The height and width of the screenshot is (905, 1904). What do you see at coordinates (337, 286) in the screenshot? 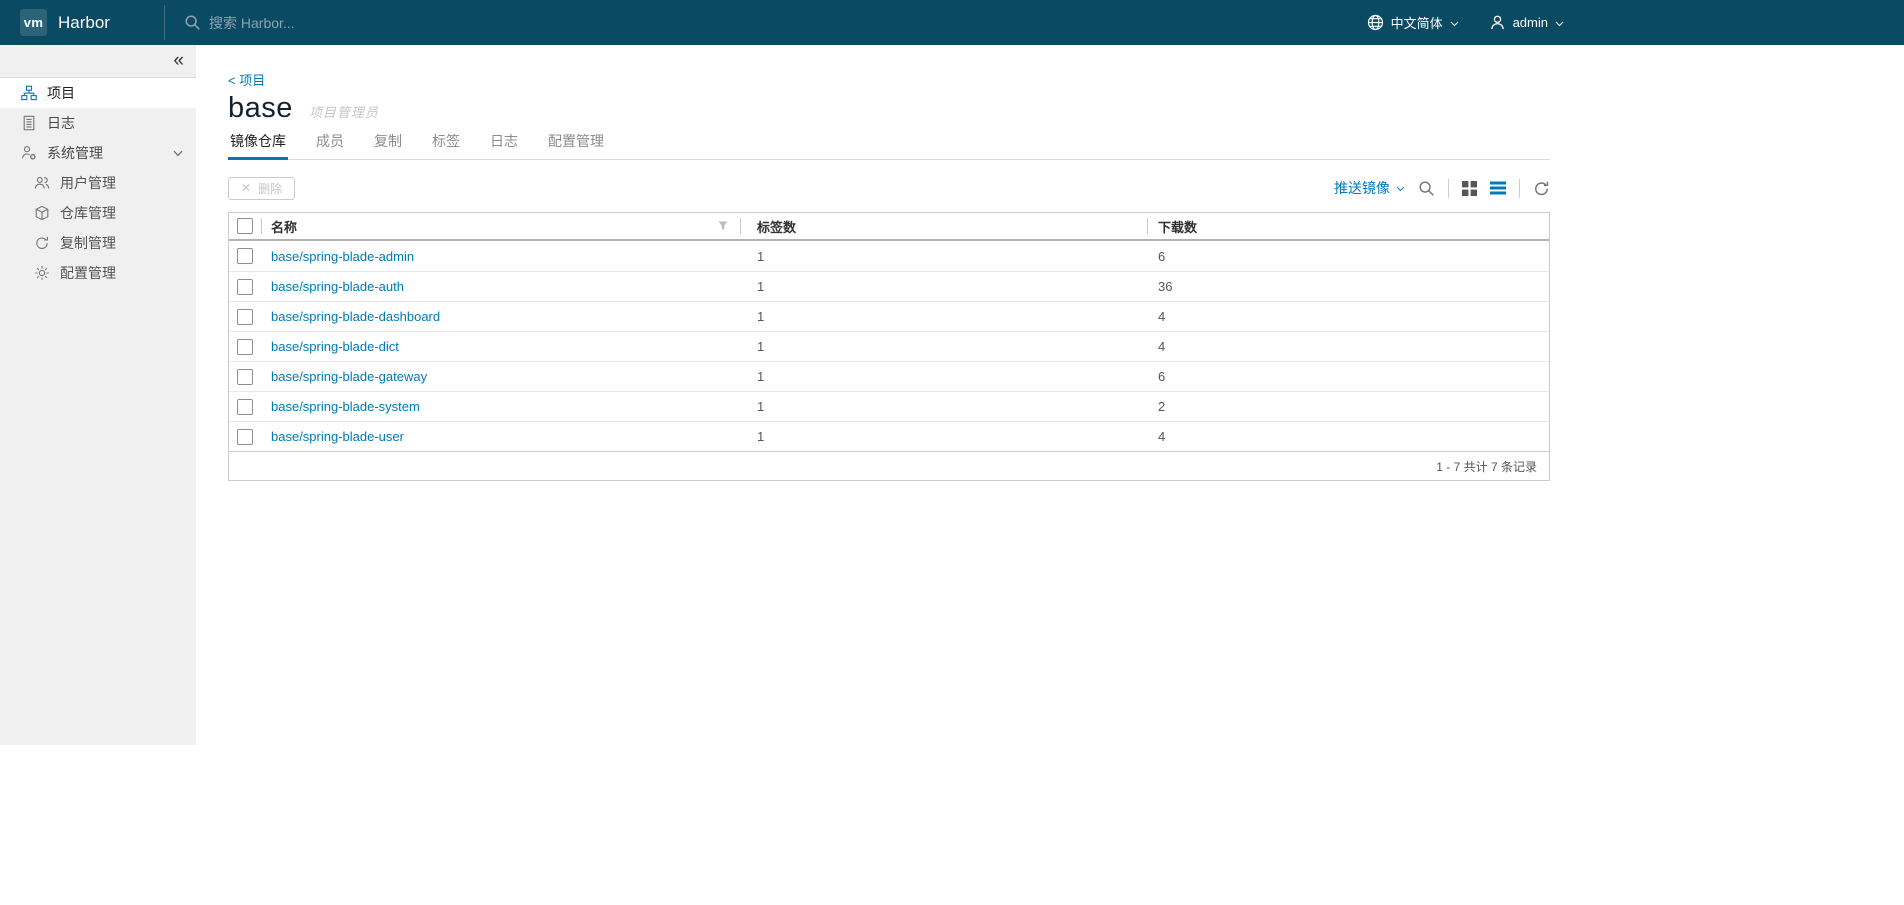
I see `repo-link: base/spring-blade-auth` at bounding box center [337, 286].